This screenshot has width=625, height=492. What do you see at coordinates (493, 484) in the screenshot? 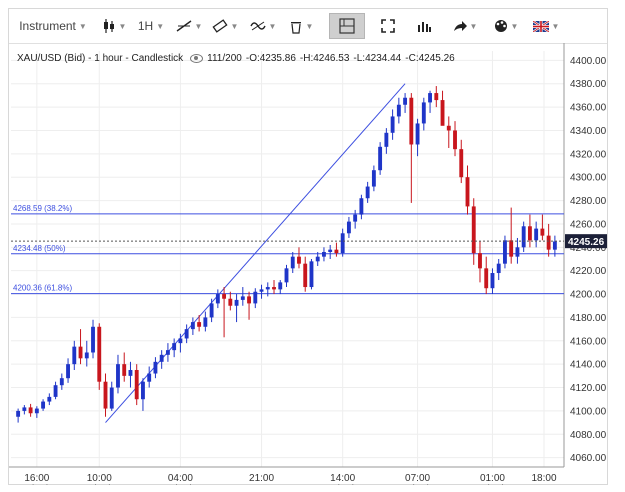
I see `x-axis-date-label: Oct/20/25` at bounding box center [493, 484].